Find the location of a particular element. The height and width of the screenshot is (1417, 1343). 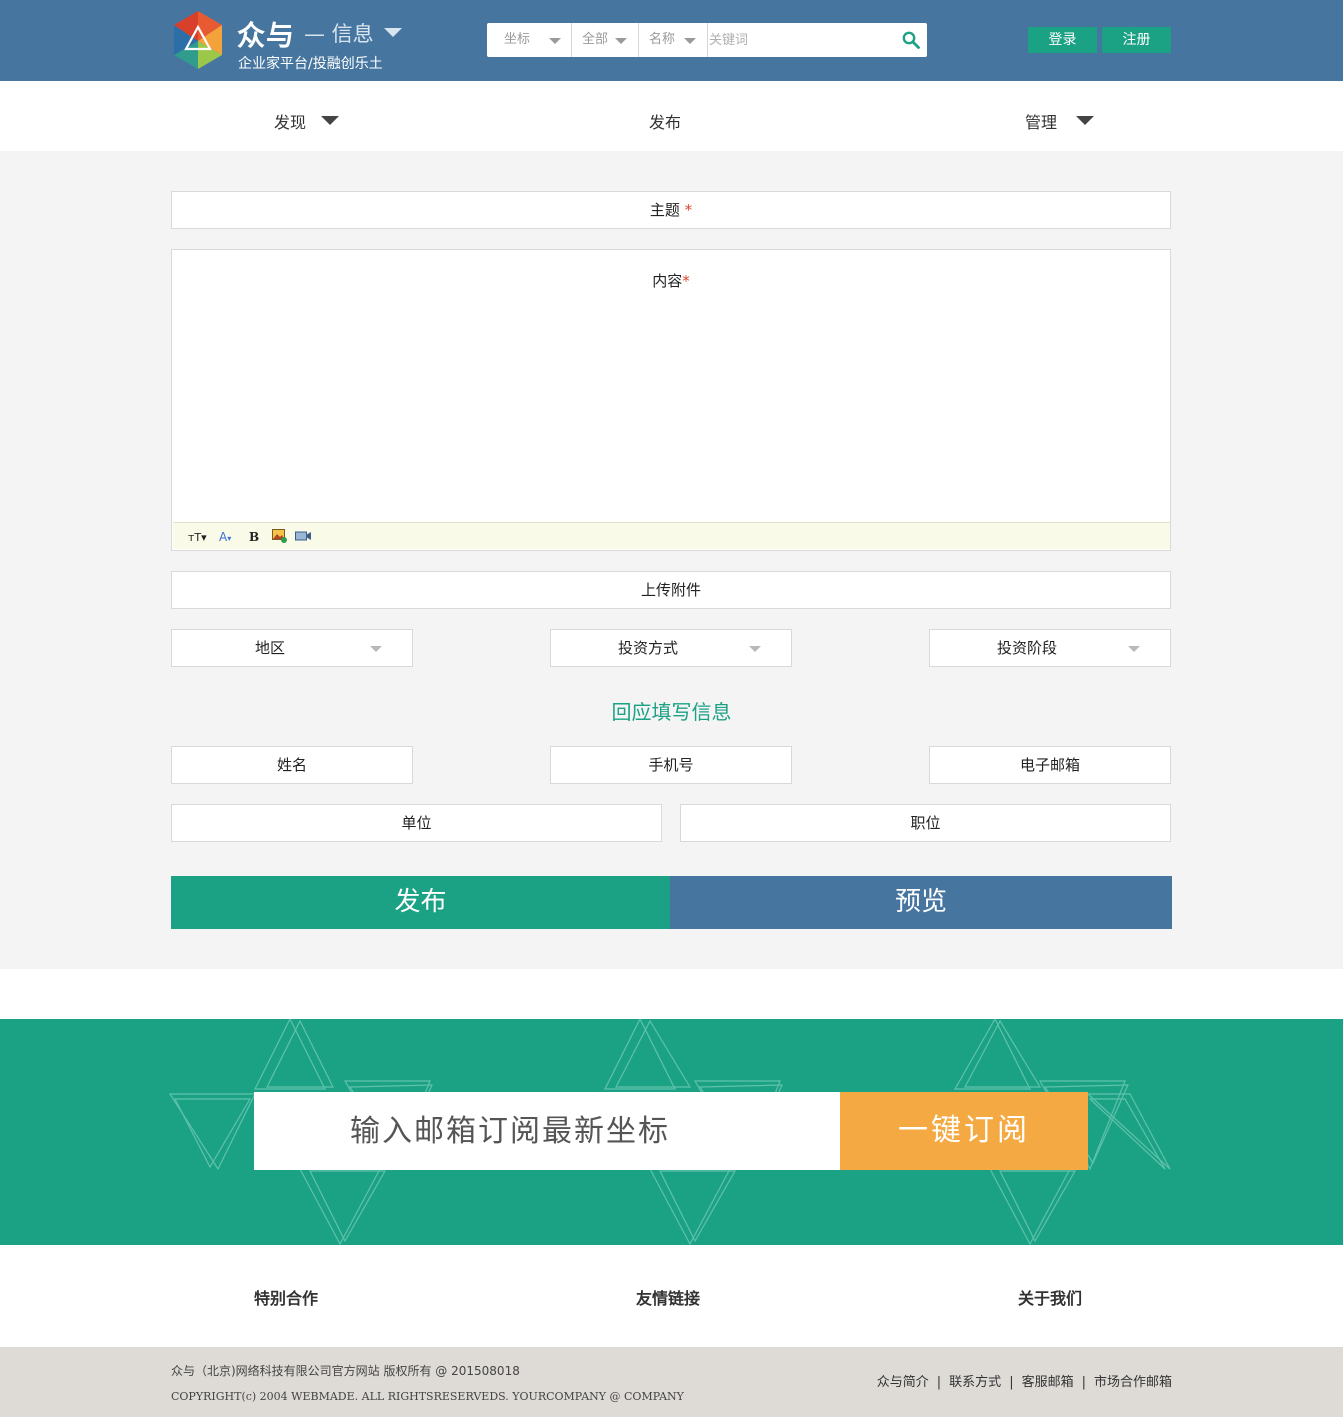

bottom-link-contact: 联系方式 is located at coordinates (975, 1382).